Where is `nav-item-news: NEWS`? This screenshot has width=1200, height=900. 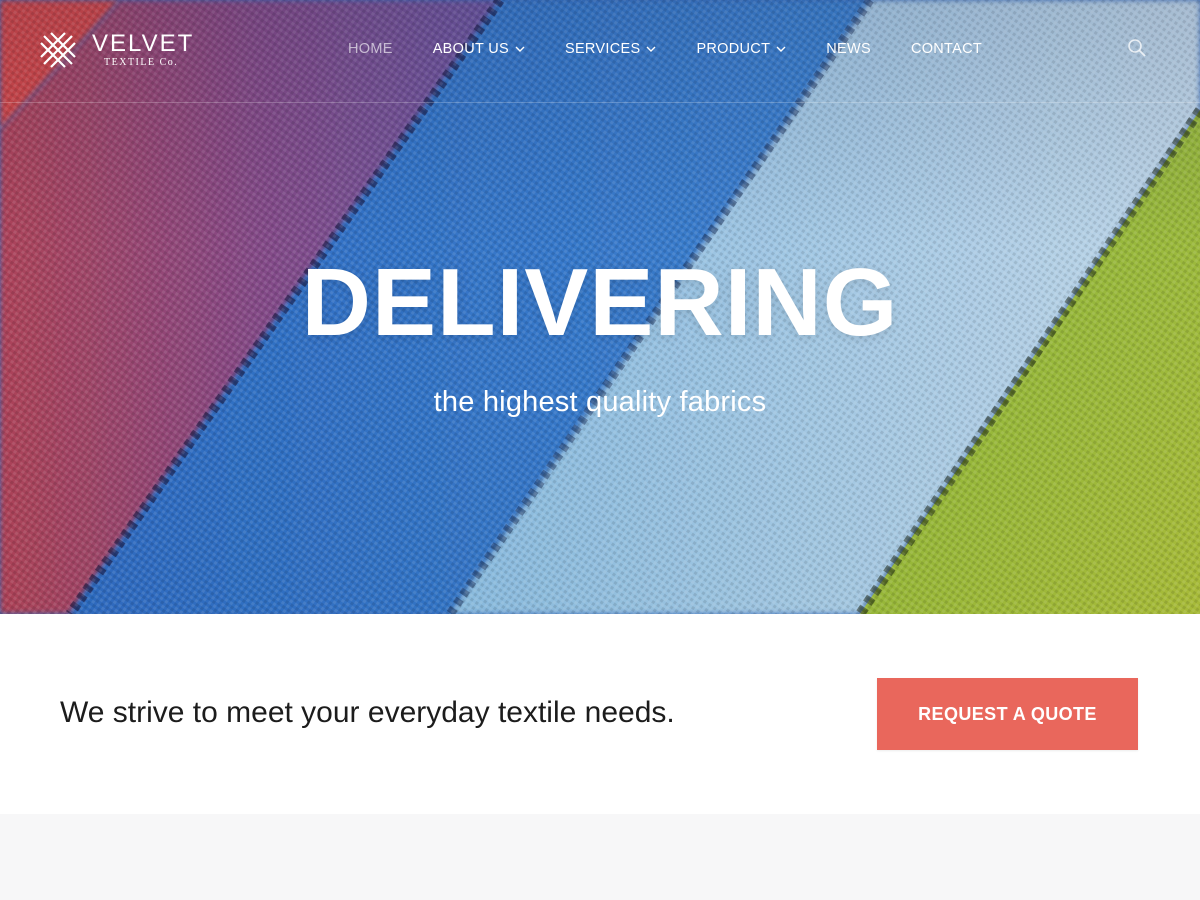 nav-item-news: NEWS is located at coordinates (848, 49).